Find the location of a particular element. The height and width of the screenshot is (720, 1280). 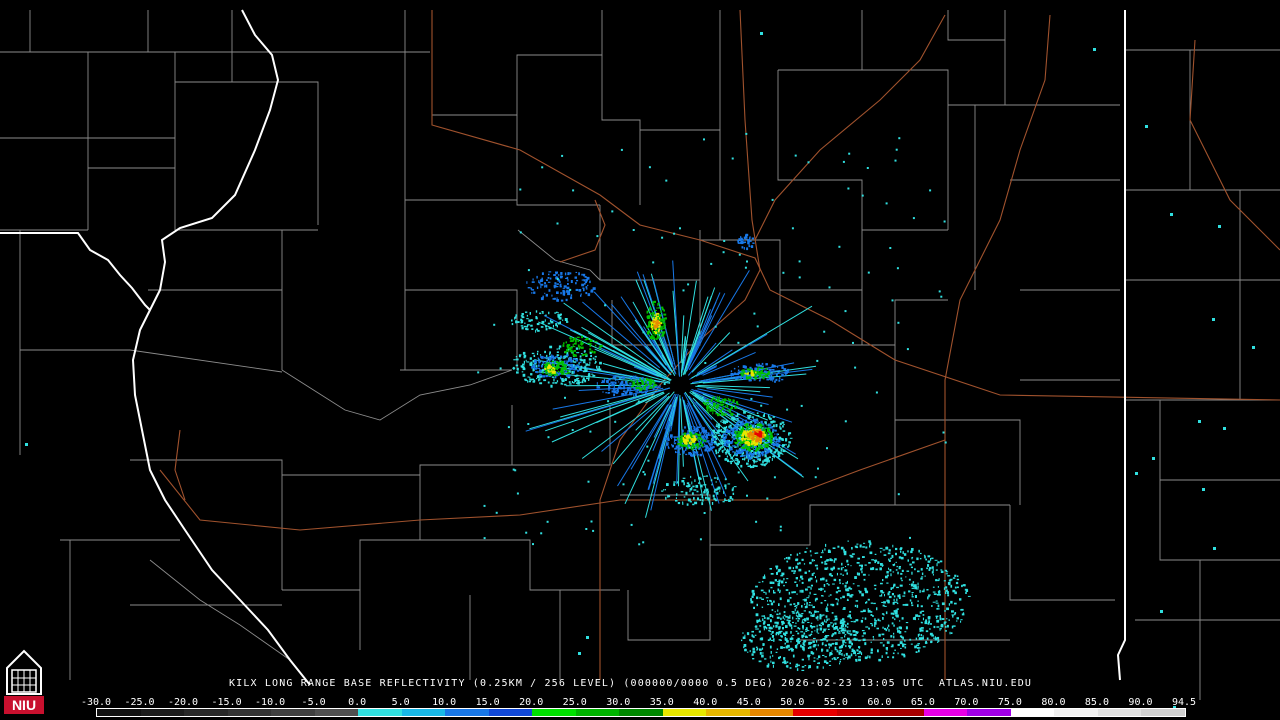

colorbar-tick-label: 15.0 is located at coordinates (487, 702).